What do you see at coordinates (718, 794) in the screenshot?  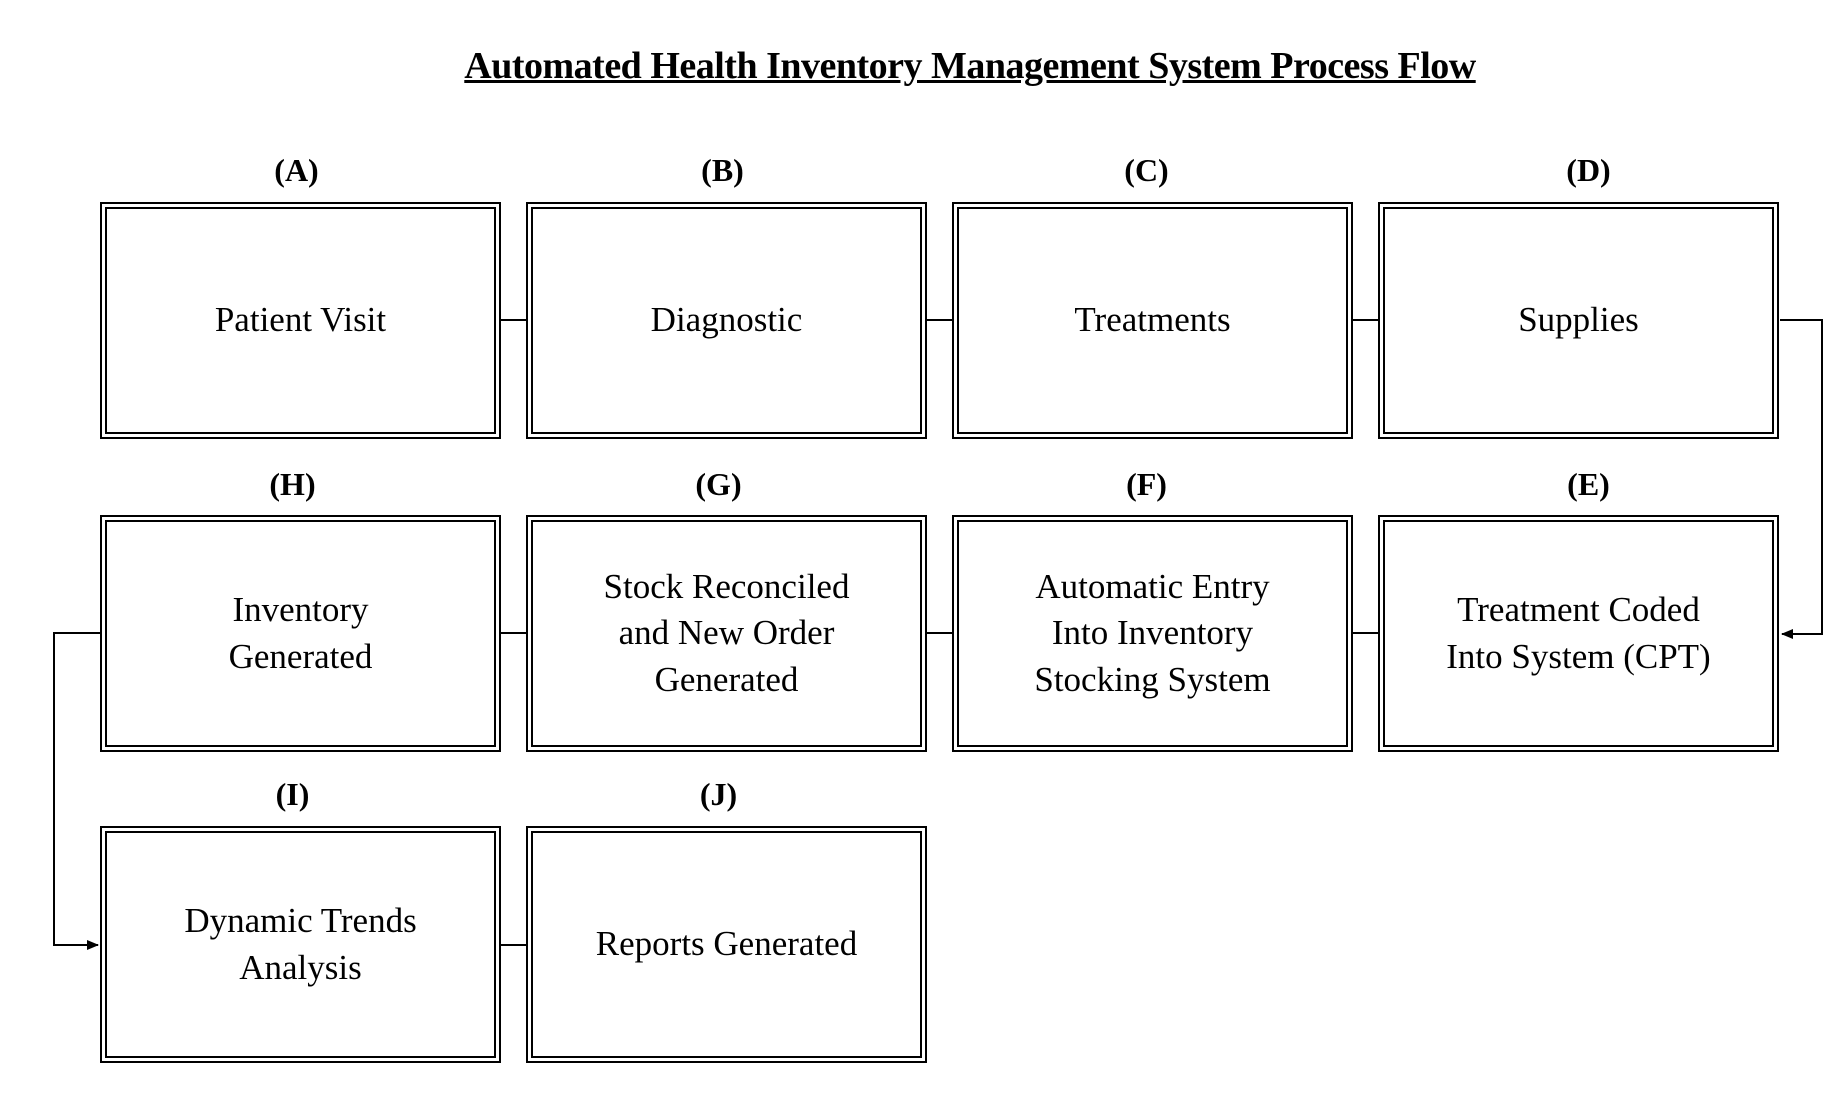 I see `node-letter-j: (J)` at bounding box center [718, 794].